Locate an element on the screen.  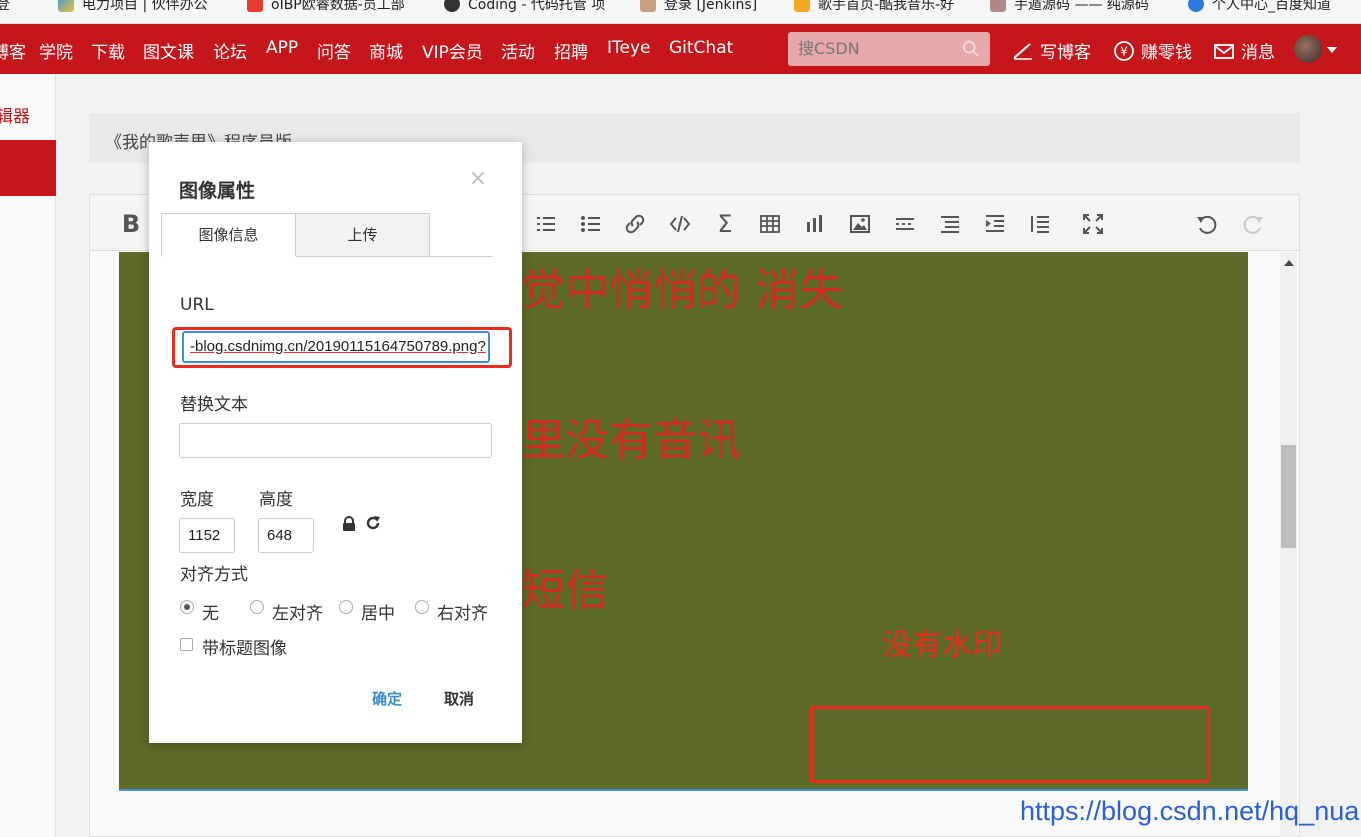
editor-scrollbar is located at coordinates (1288, 544).